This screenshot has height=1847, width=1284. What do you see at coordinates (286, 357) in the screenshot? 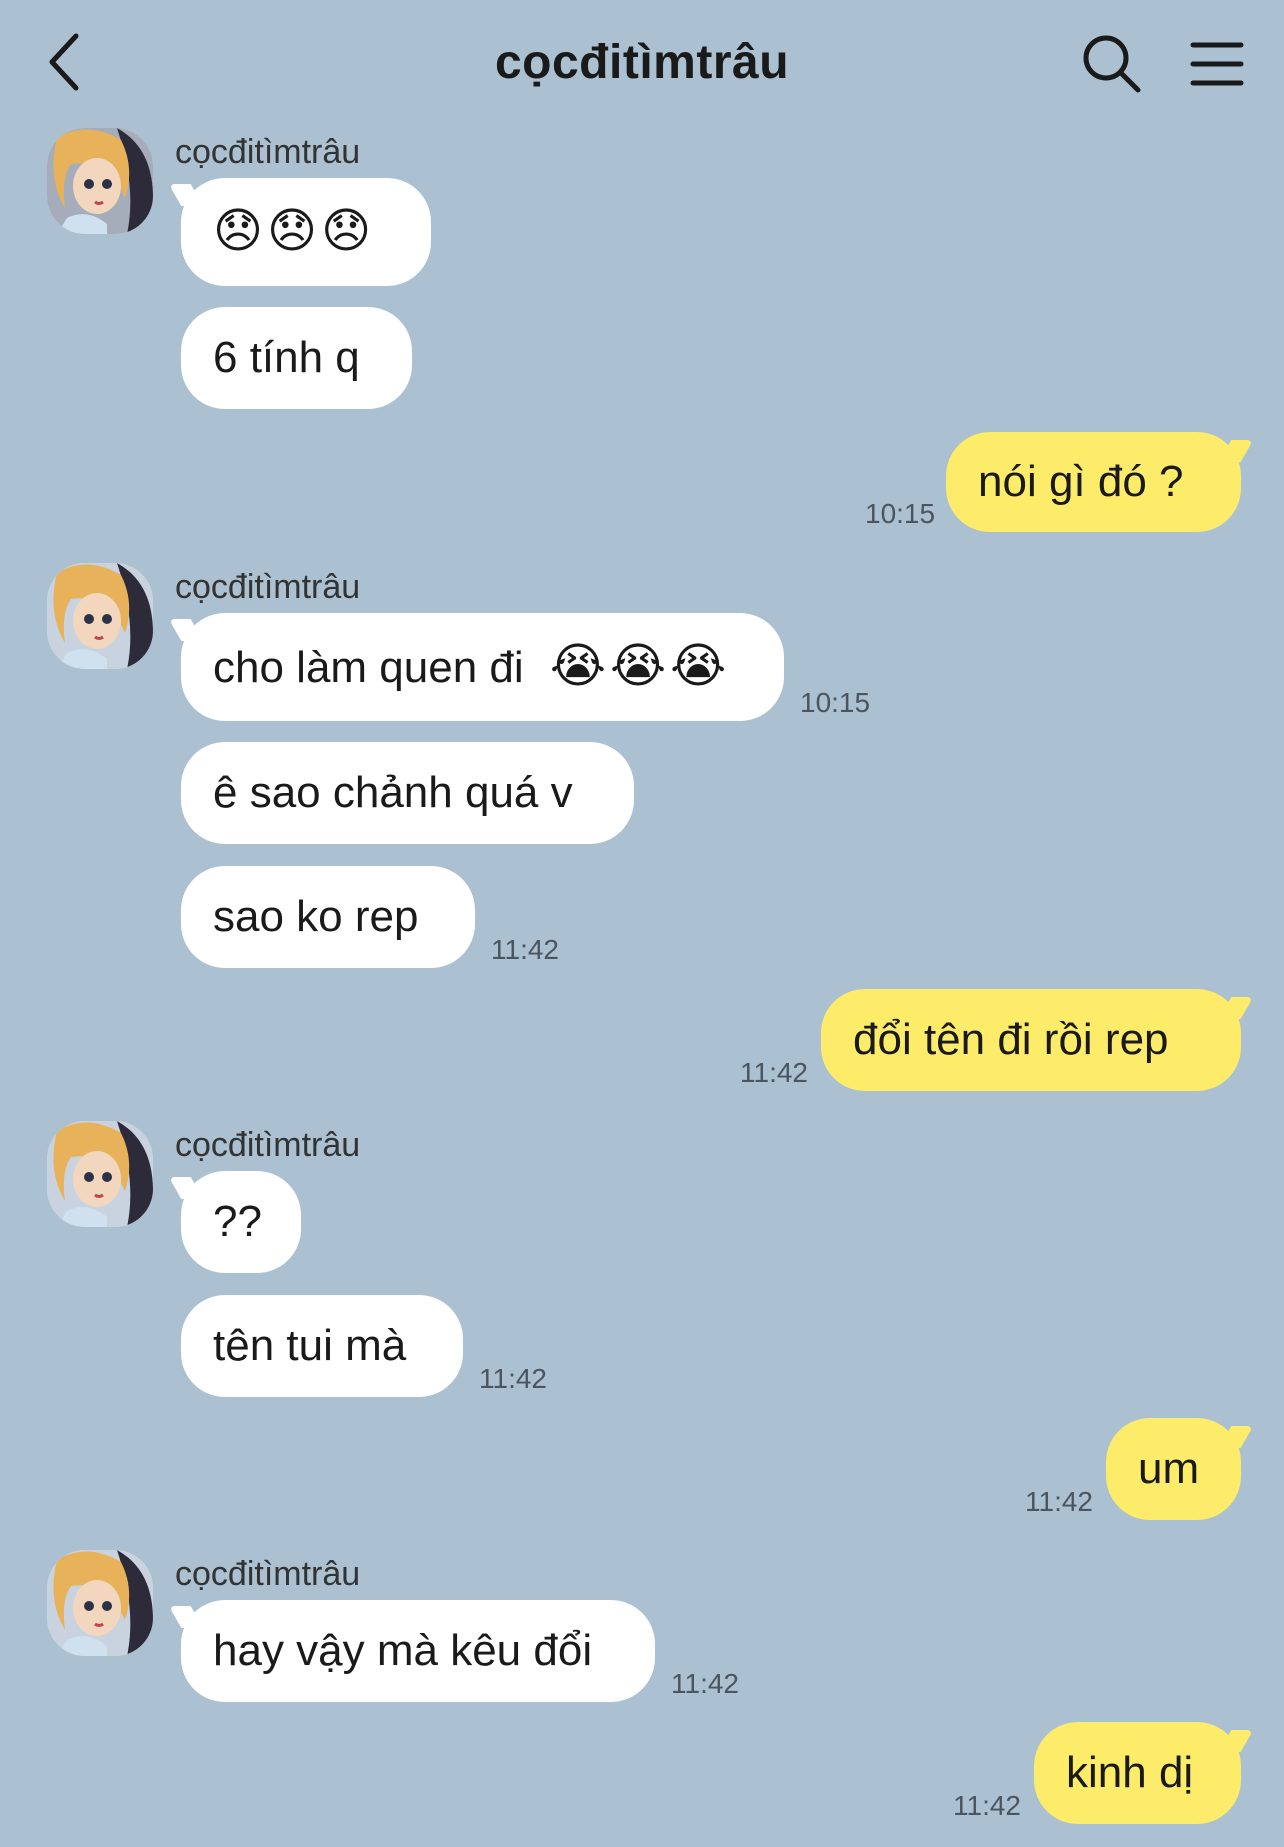
I see `message-text: 6 tính q` at bounding box center [286, 357].